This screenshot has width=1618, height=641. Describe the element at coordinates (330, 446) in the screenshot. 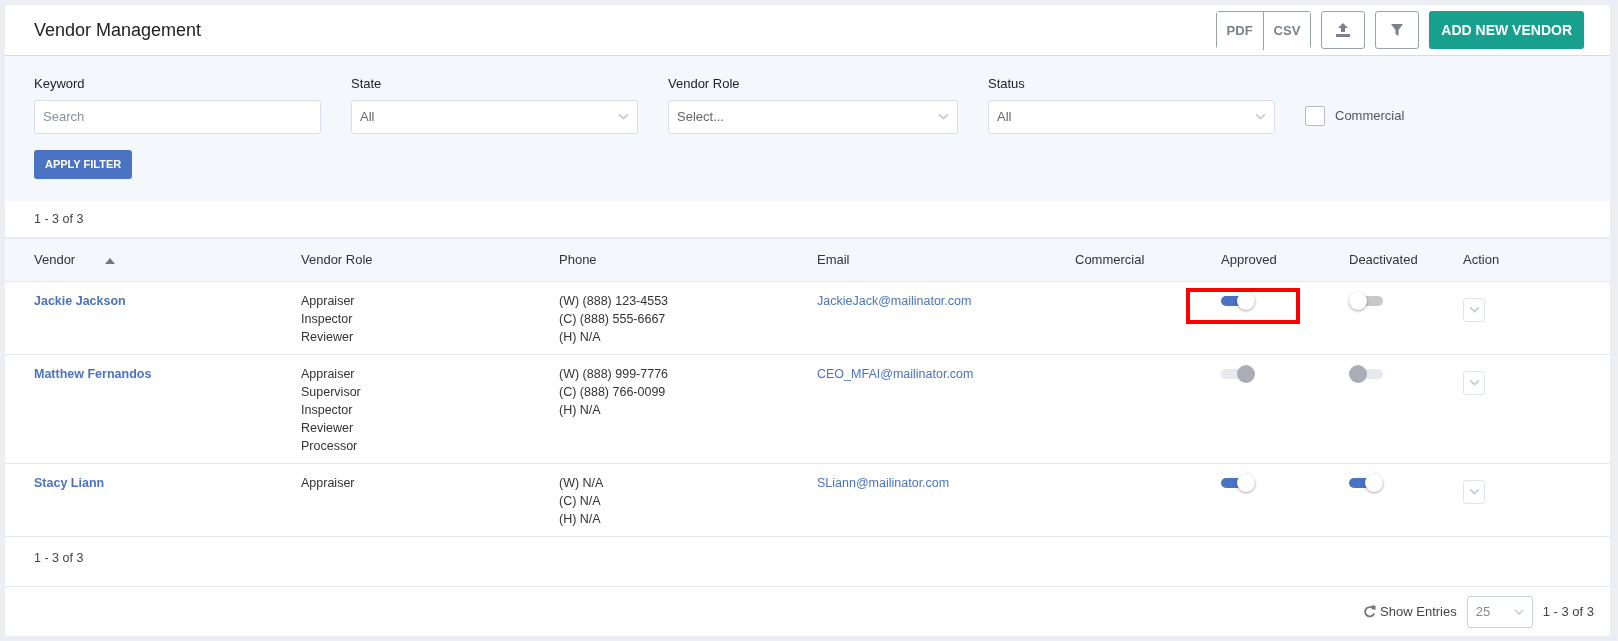

I see `vendor-role: Processor` at that location.